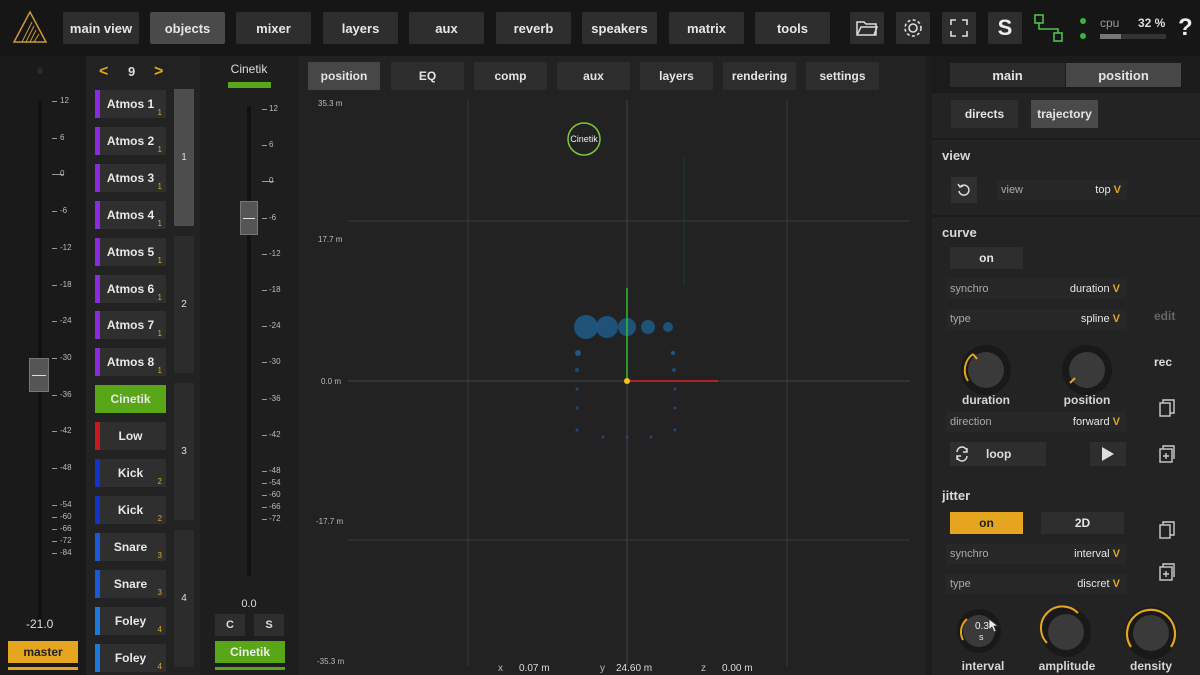 Image resolution: width=1200 pixels, height=675 pixels. Describe the element at coordinates (1167, 530) in the screenshot. I see `jitter-copy-icon` at that location.